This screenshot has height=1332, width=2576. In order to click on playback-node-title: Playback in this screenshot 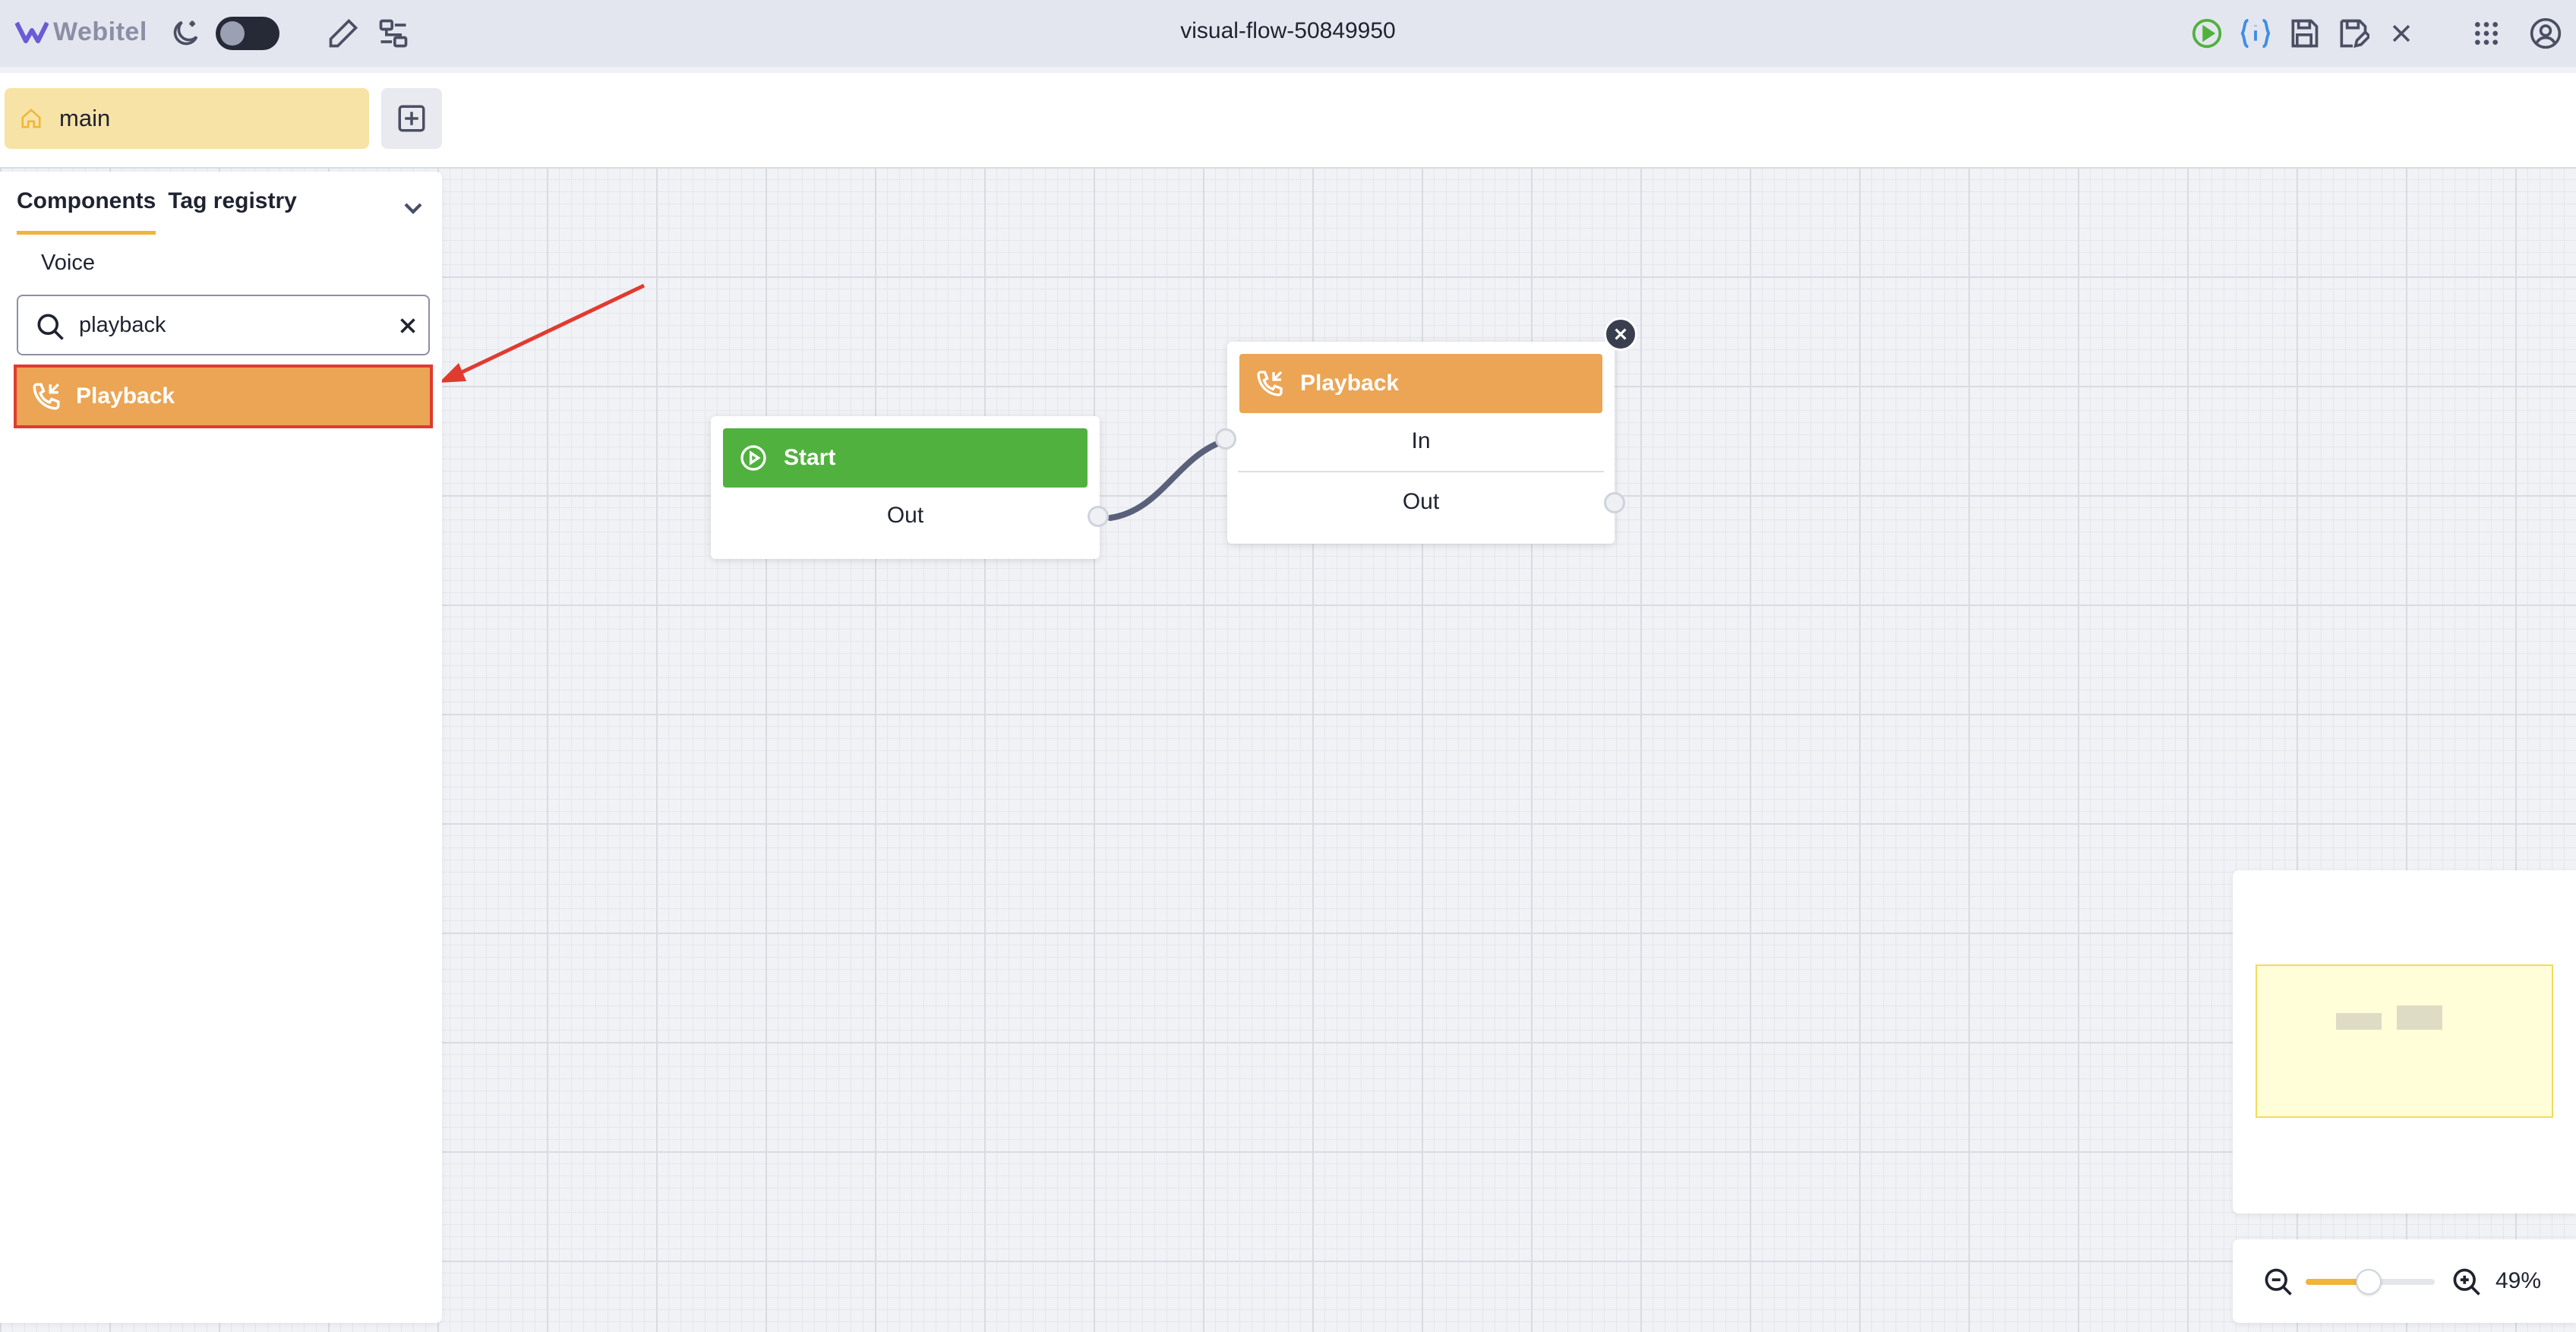, I will do `click(1350, 383)`.